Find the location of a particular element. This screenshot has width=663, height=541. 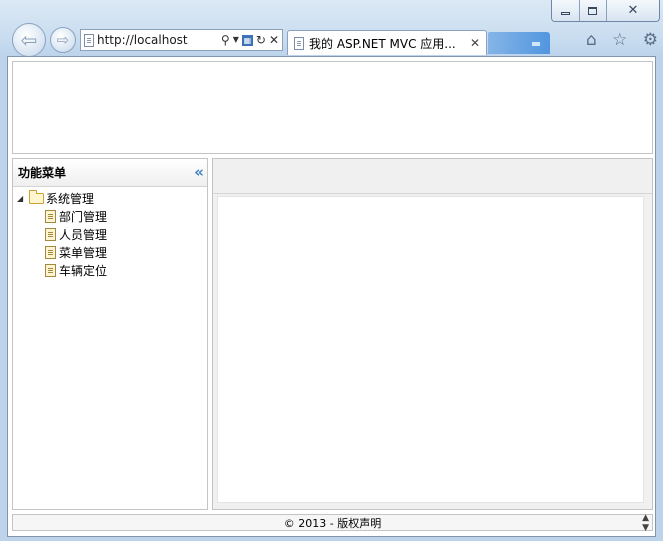

back-arrow-icon: ⇦ is located at coordinates (29, 40).